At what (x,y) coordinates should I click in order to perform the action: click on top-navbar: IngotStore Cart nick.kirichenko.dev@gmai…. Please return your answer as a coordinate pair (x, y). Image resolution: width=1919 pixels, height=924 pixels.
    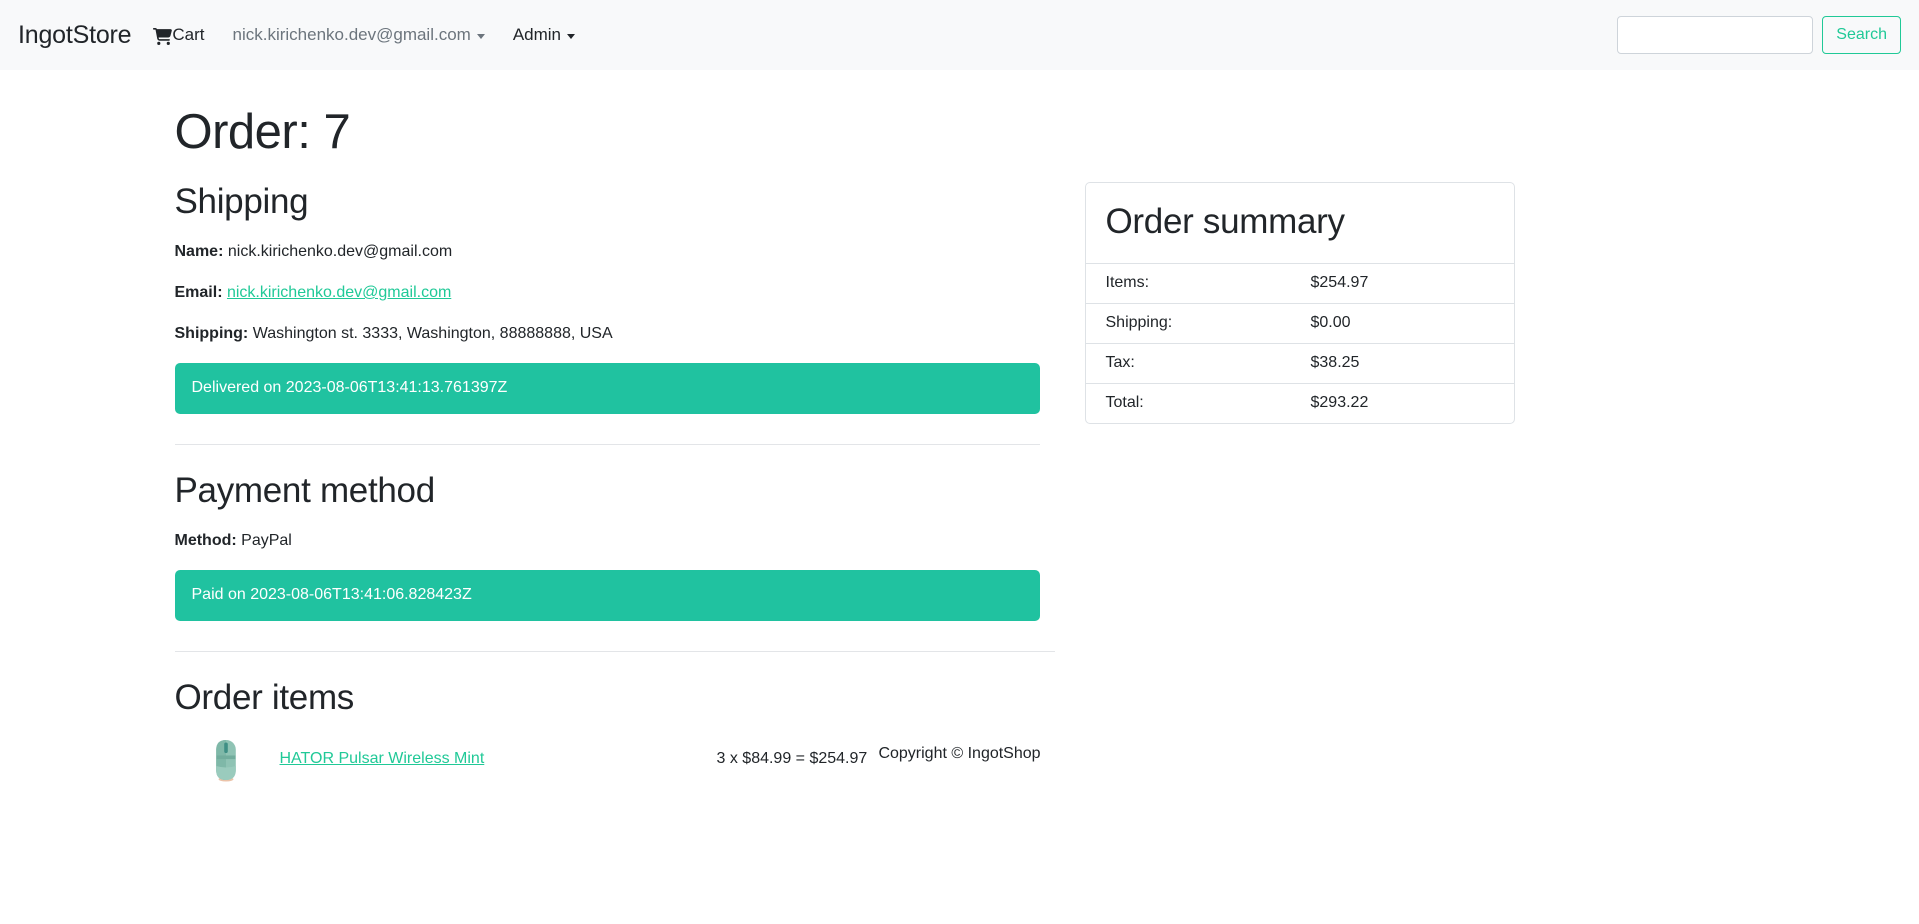
    Looking at the image, I should click on (959, 35).